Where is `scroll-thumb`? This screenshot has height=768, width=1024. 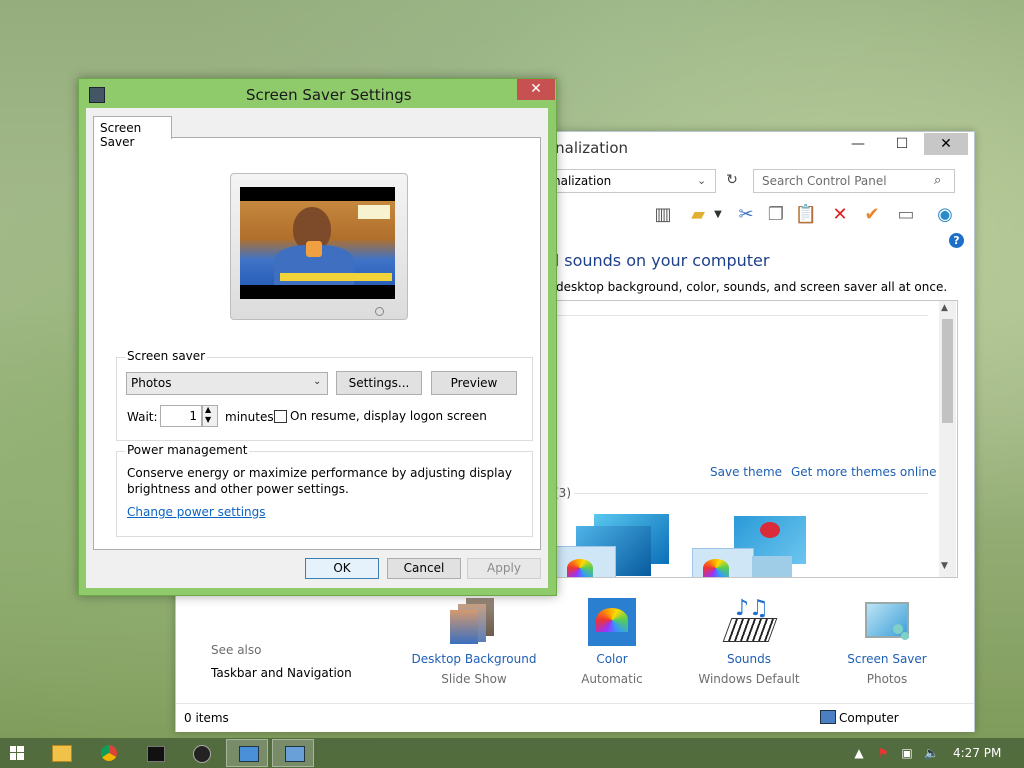 scroll-thumb is located at coordinates (947, 371).